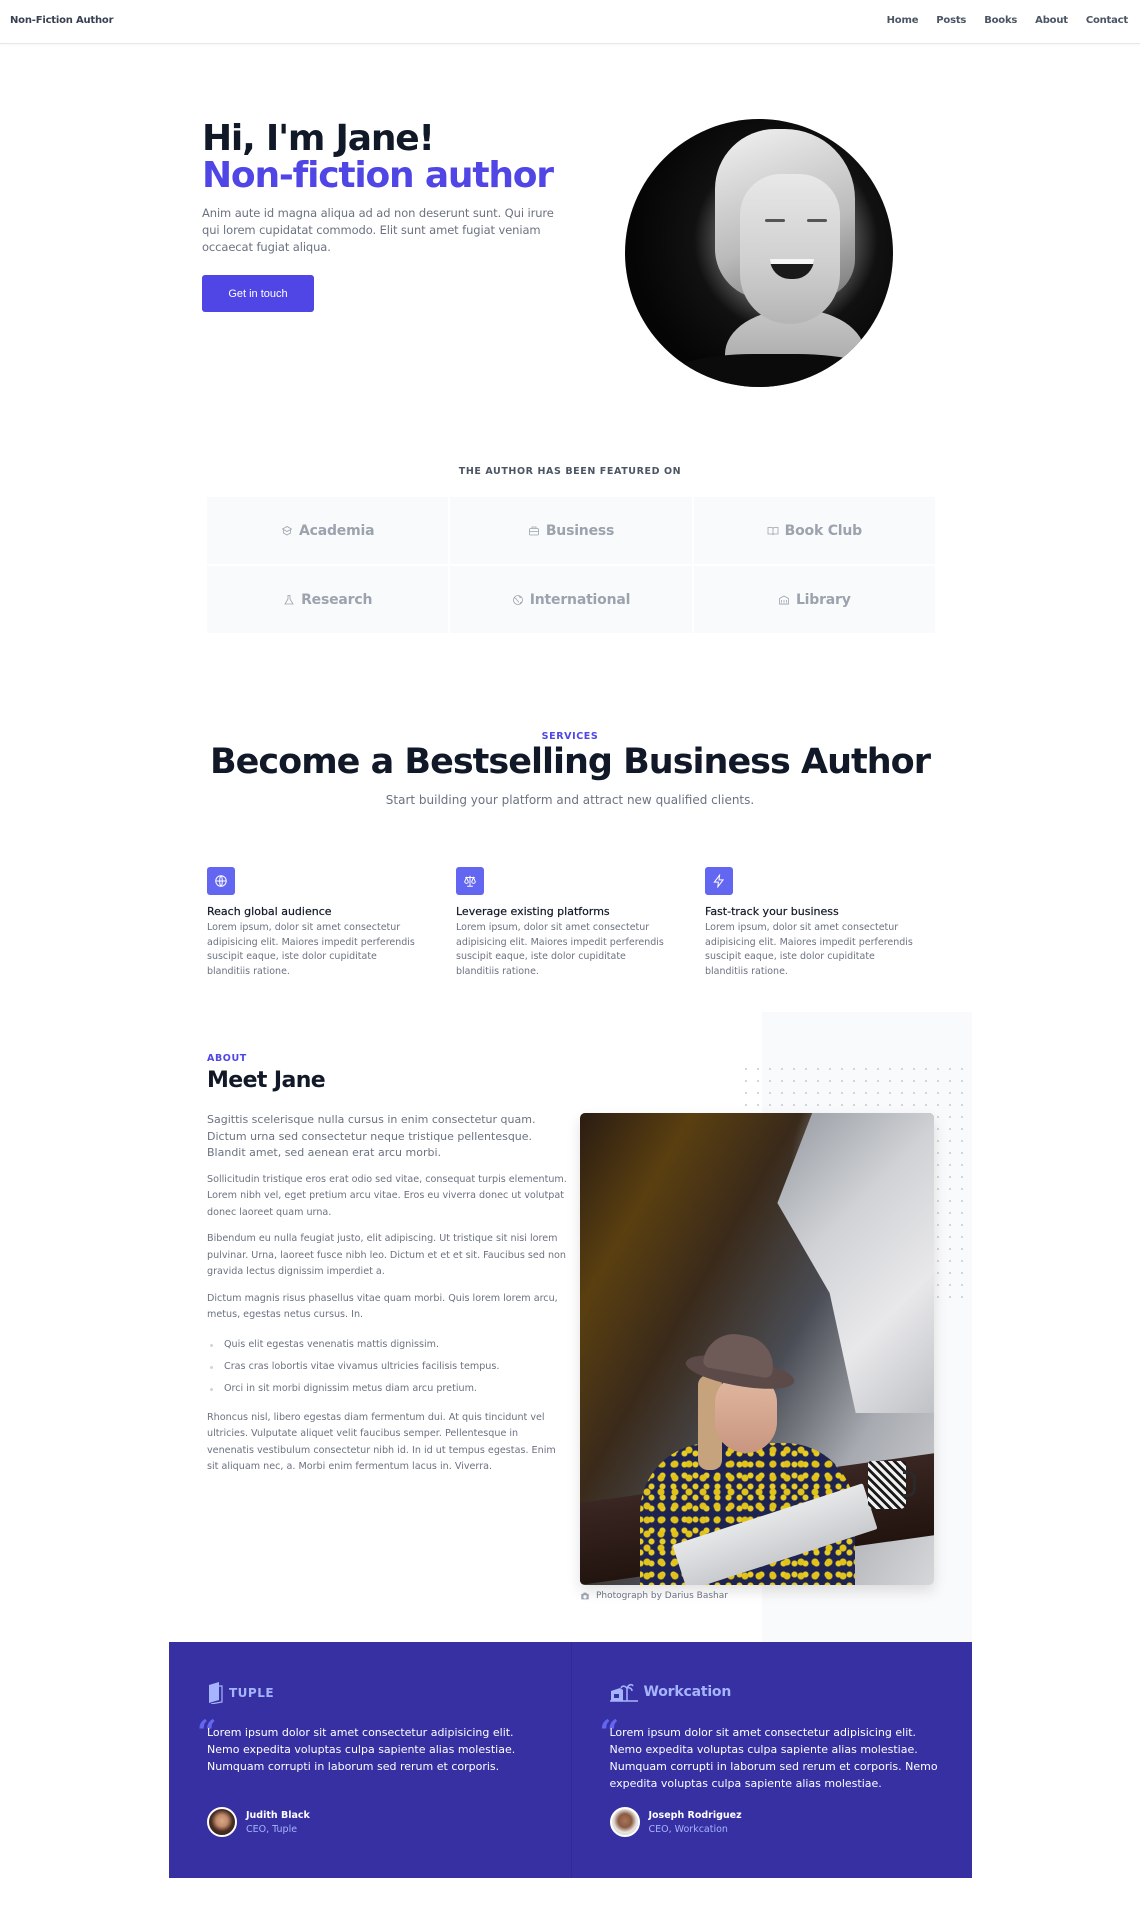 Image resolution: width=1140 pixels, height=1910 pixels. Describe the element at coordinates (772, 911) in the screenshot. I see `feature-title: Fast-track your business` at that location.